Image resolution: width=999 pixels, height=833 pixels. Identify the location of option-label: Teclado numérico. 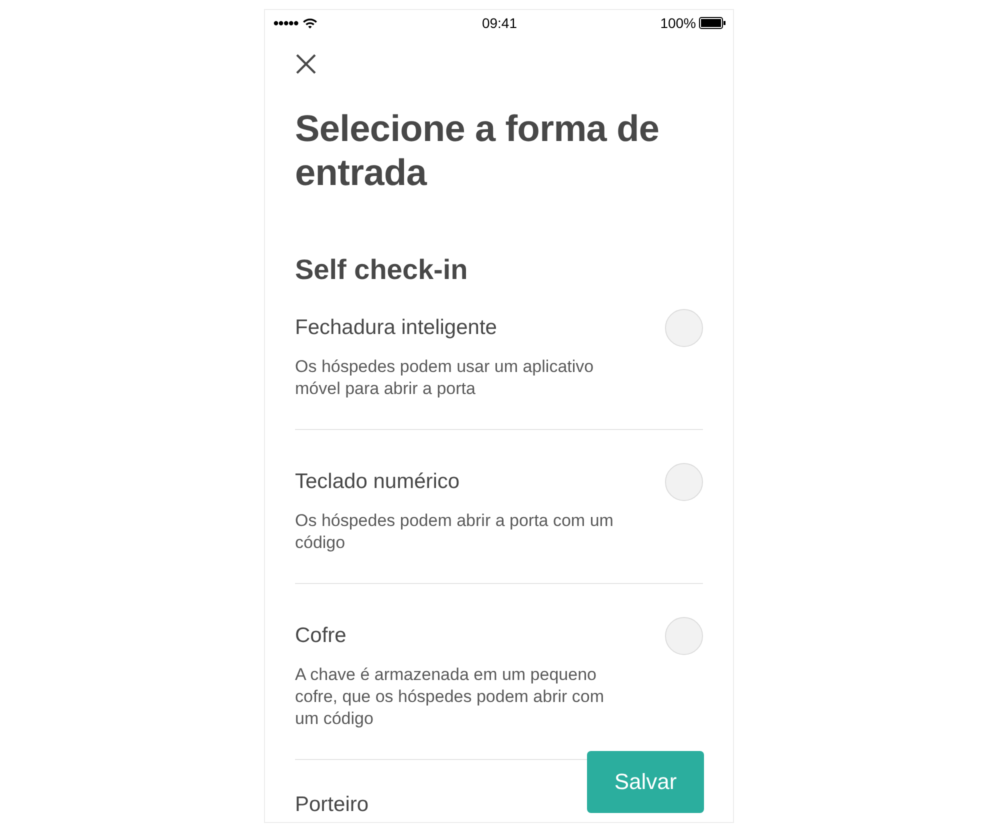
(377, 482).